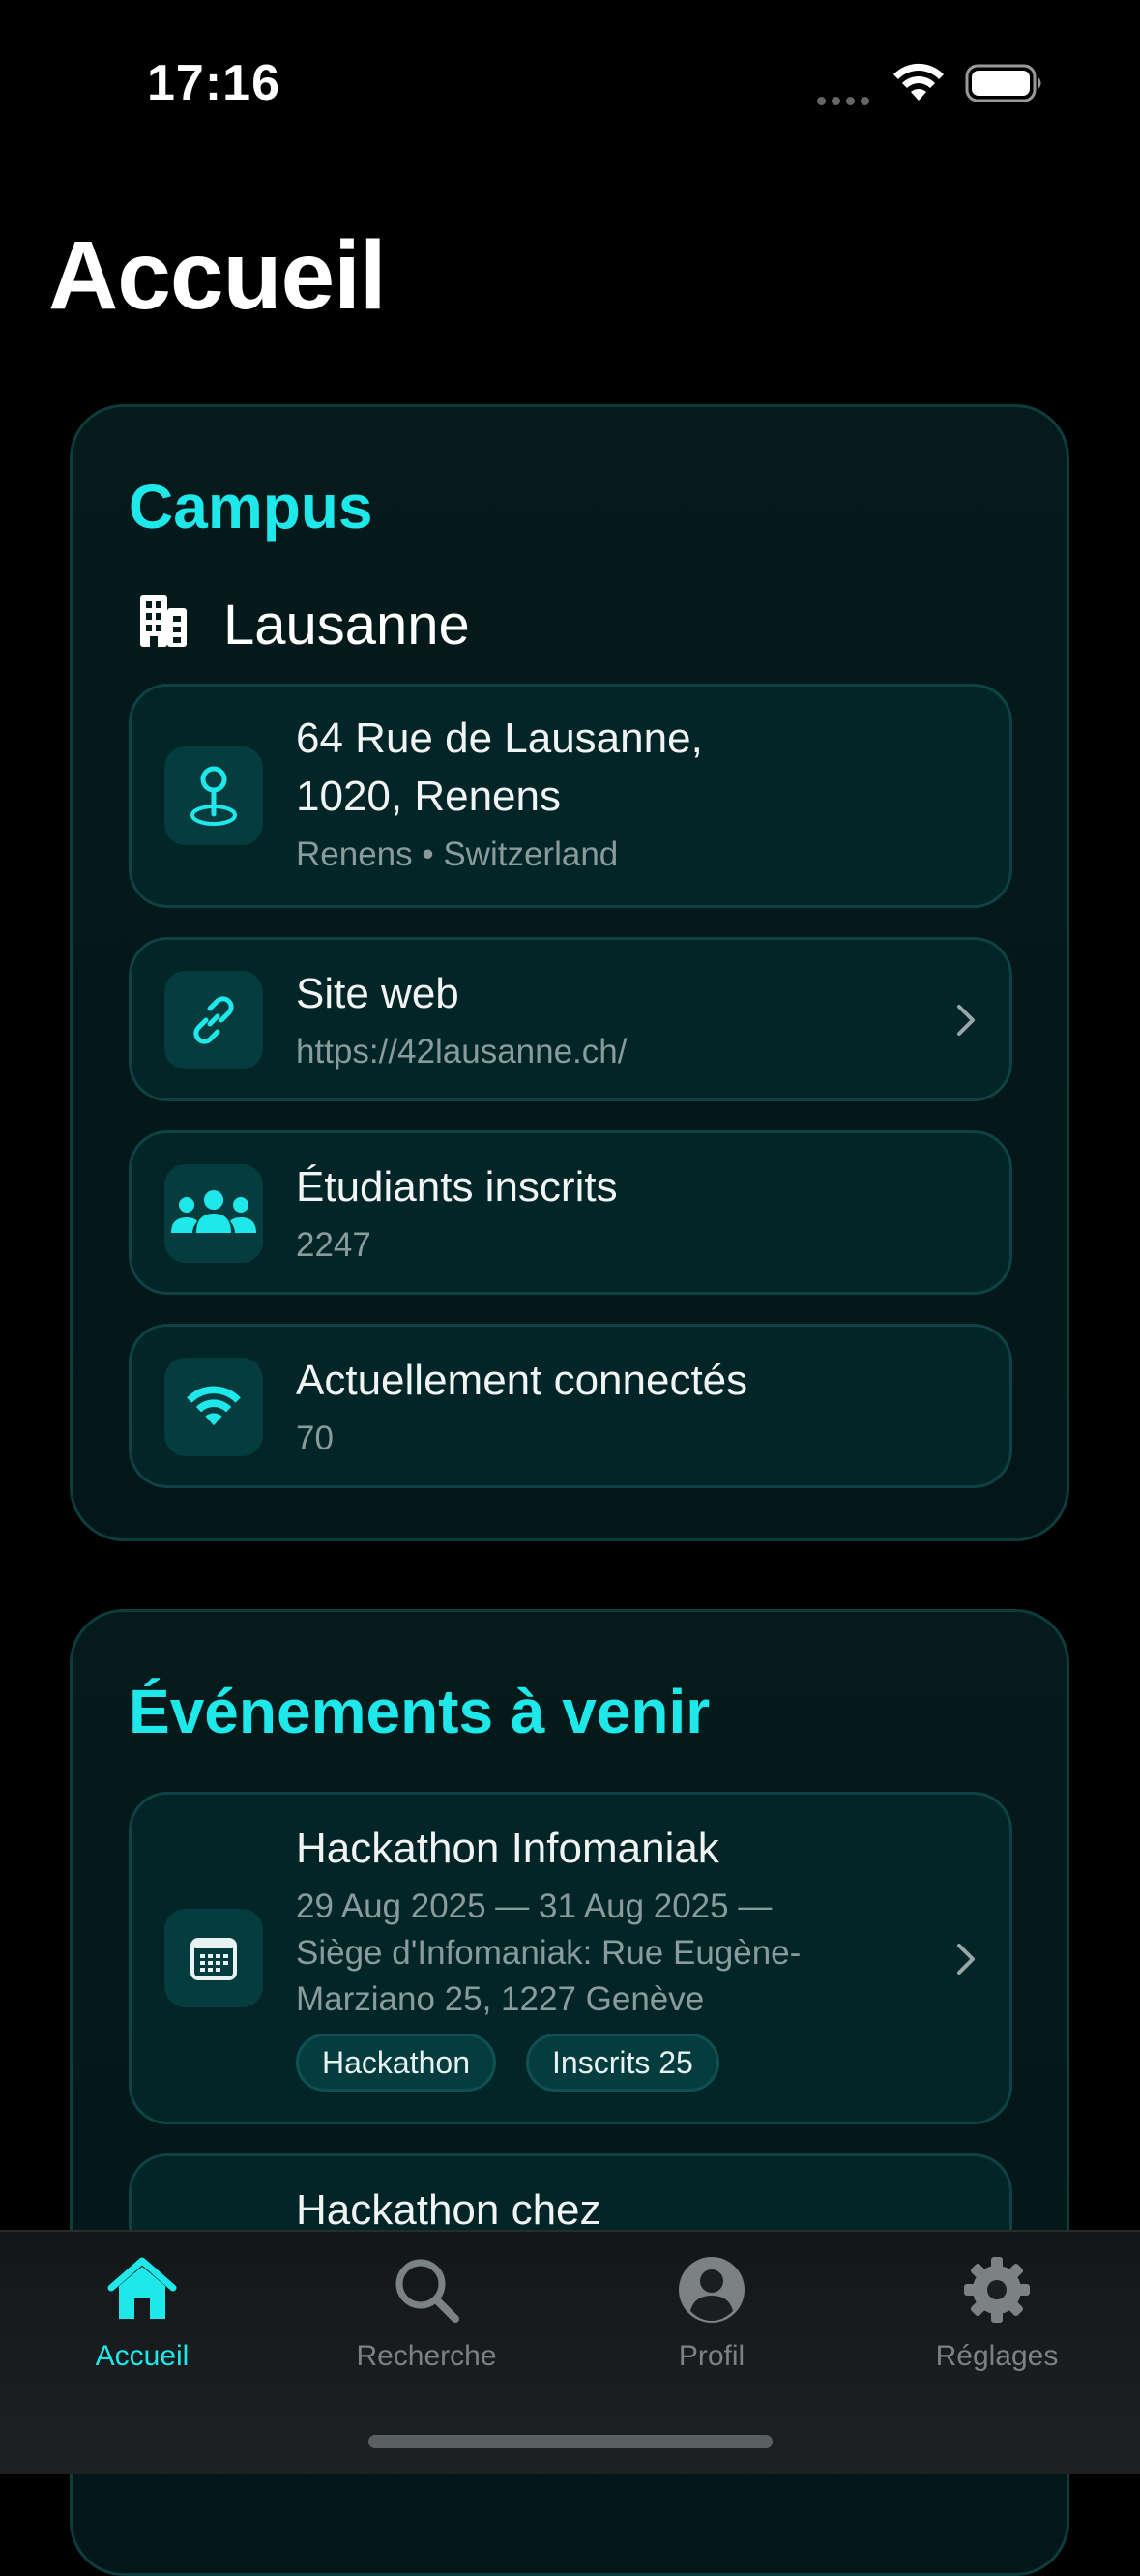 This screenshot has height=2576, width=1140. What do you see at coordinates (457, 1187) in the screenshot?
I see `students-title: Étudiants inscrits` at bounding box center [457, 1187].